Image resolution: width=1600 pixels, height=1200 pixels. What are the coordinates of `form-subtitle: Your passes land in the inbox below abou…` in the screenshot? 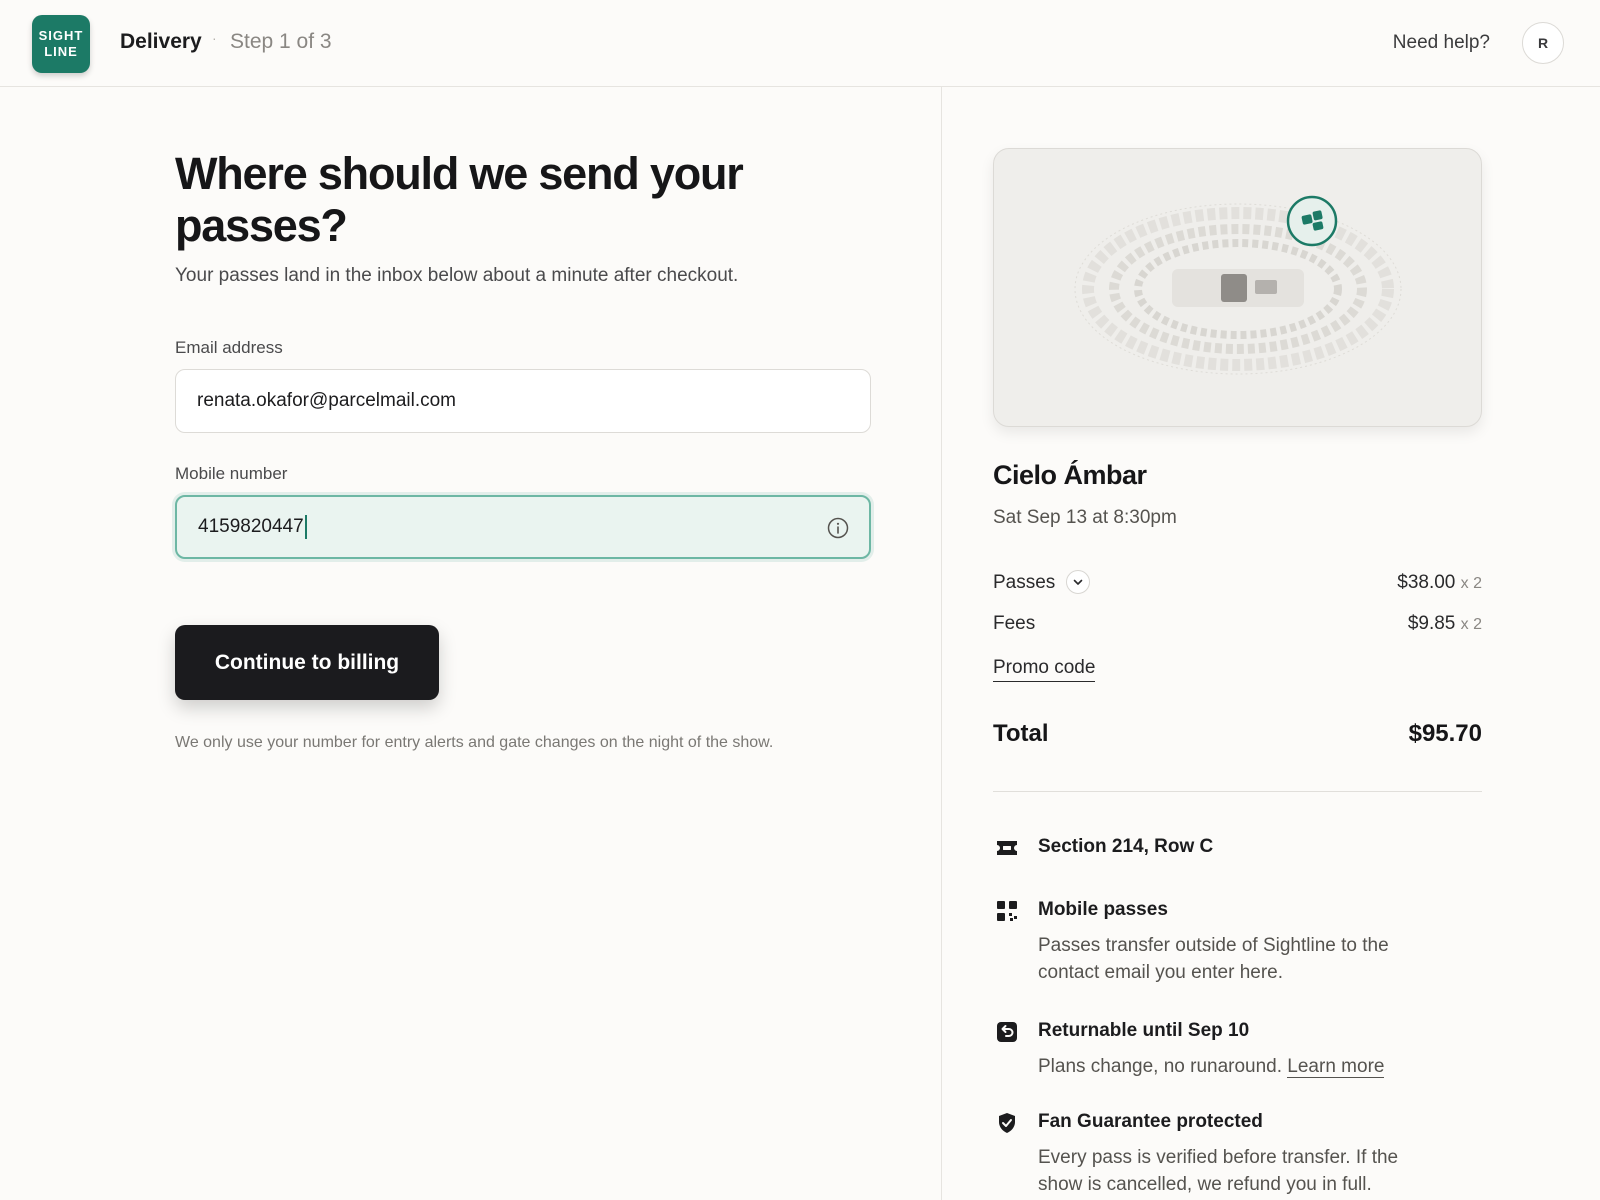 It's located at (457, 275).